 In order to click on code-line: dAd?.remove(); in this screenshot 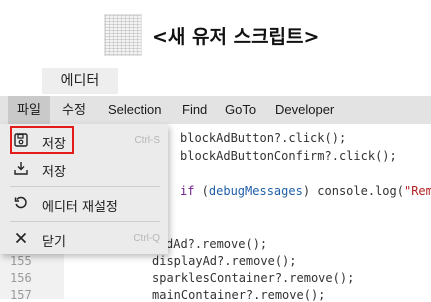, I will do `click(217, 244)`.